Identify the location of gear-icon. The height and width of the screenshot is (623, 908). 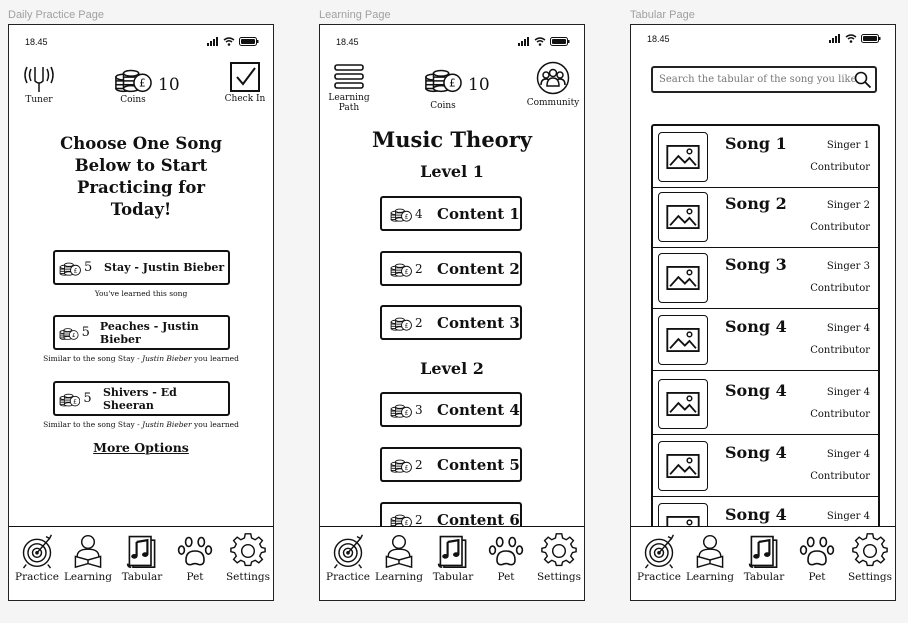
(559, 551).